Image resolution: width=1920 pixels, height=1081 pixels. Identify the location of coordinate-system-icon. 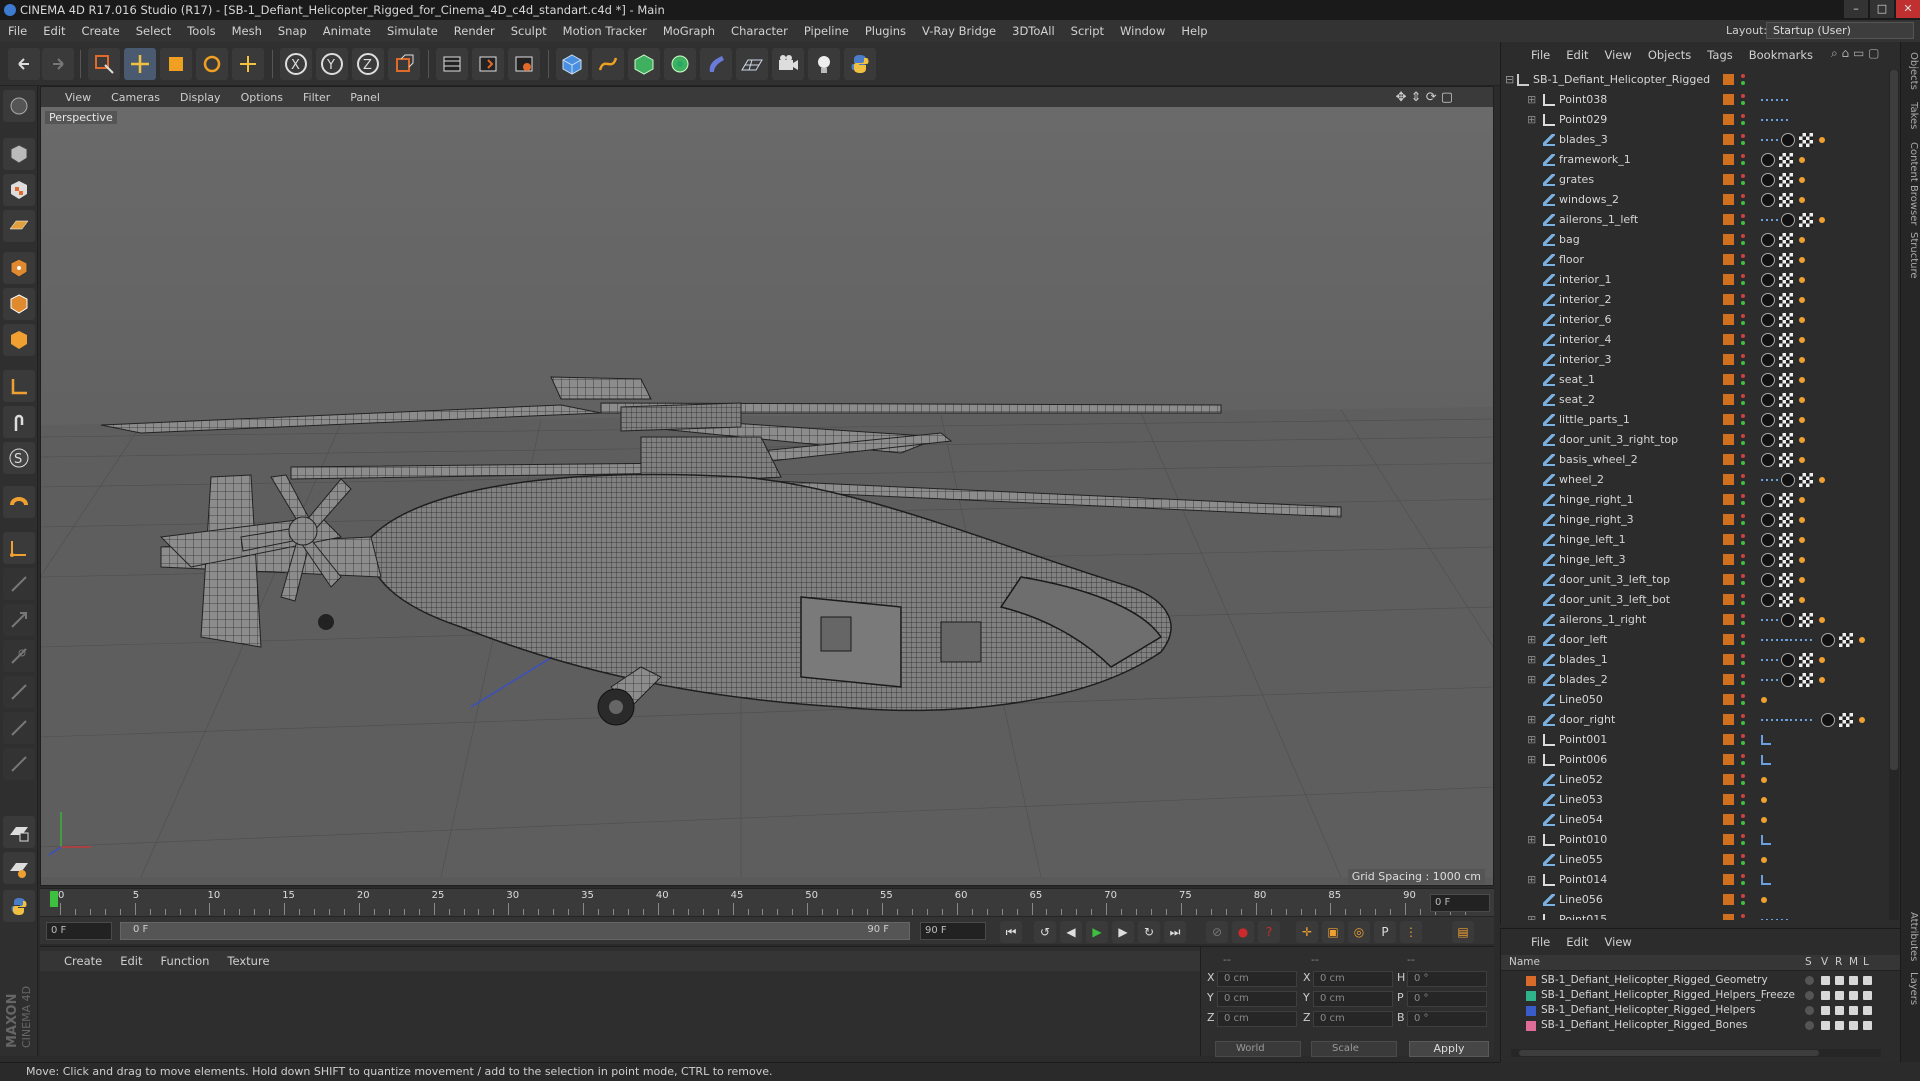
(404, 64).